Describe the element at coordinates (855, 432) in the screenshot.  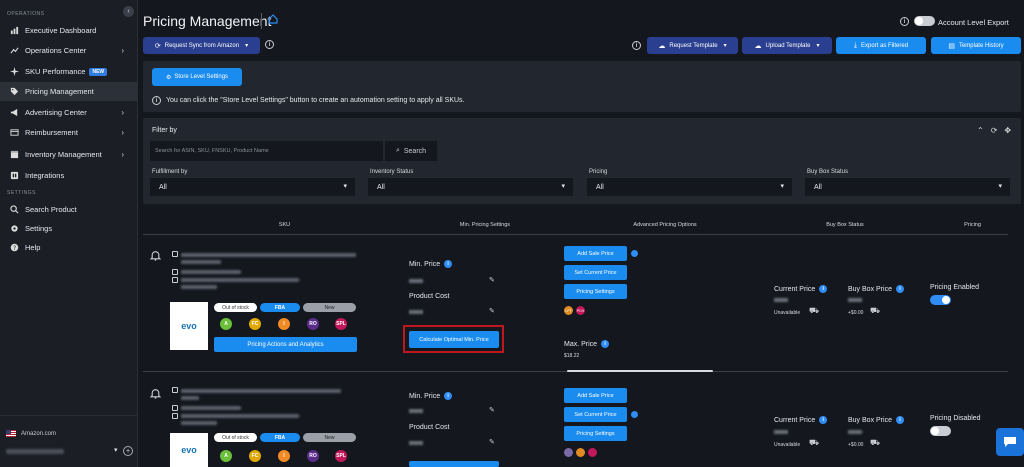
I see `buybox-price-redacted` at that location.